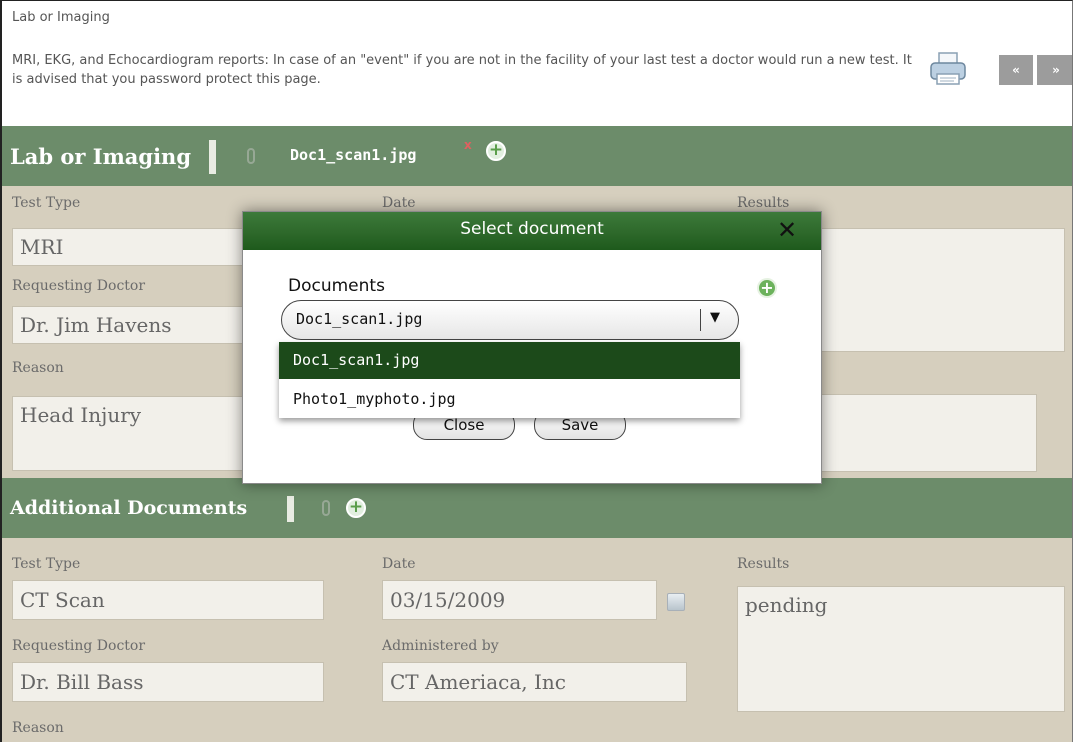 The height and width of the screenshot is (742, 1073). Describe the element at coordinates (519, 600) in the screenshot. I see `date-field: 03/15/2009` at that location.